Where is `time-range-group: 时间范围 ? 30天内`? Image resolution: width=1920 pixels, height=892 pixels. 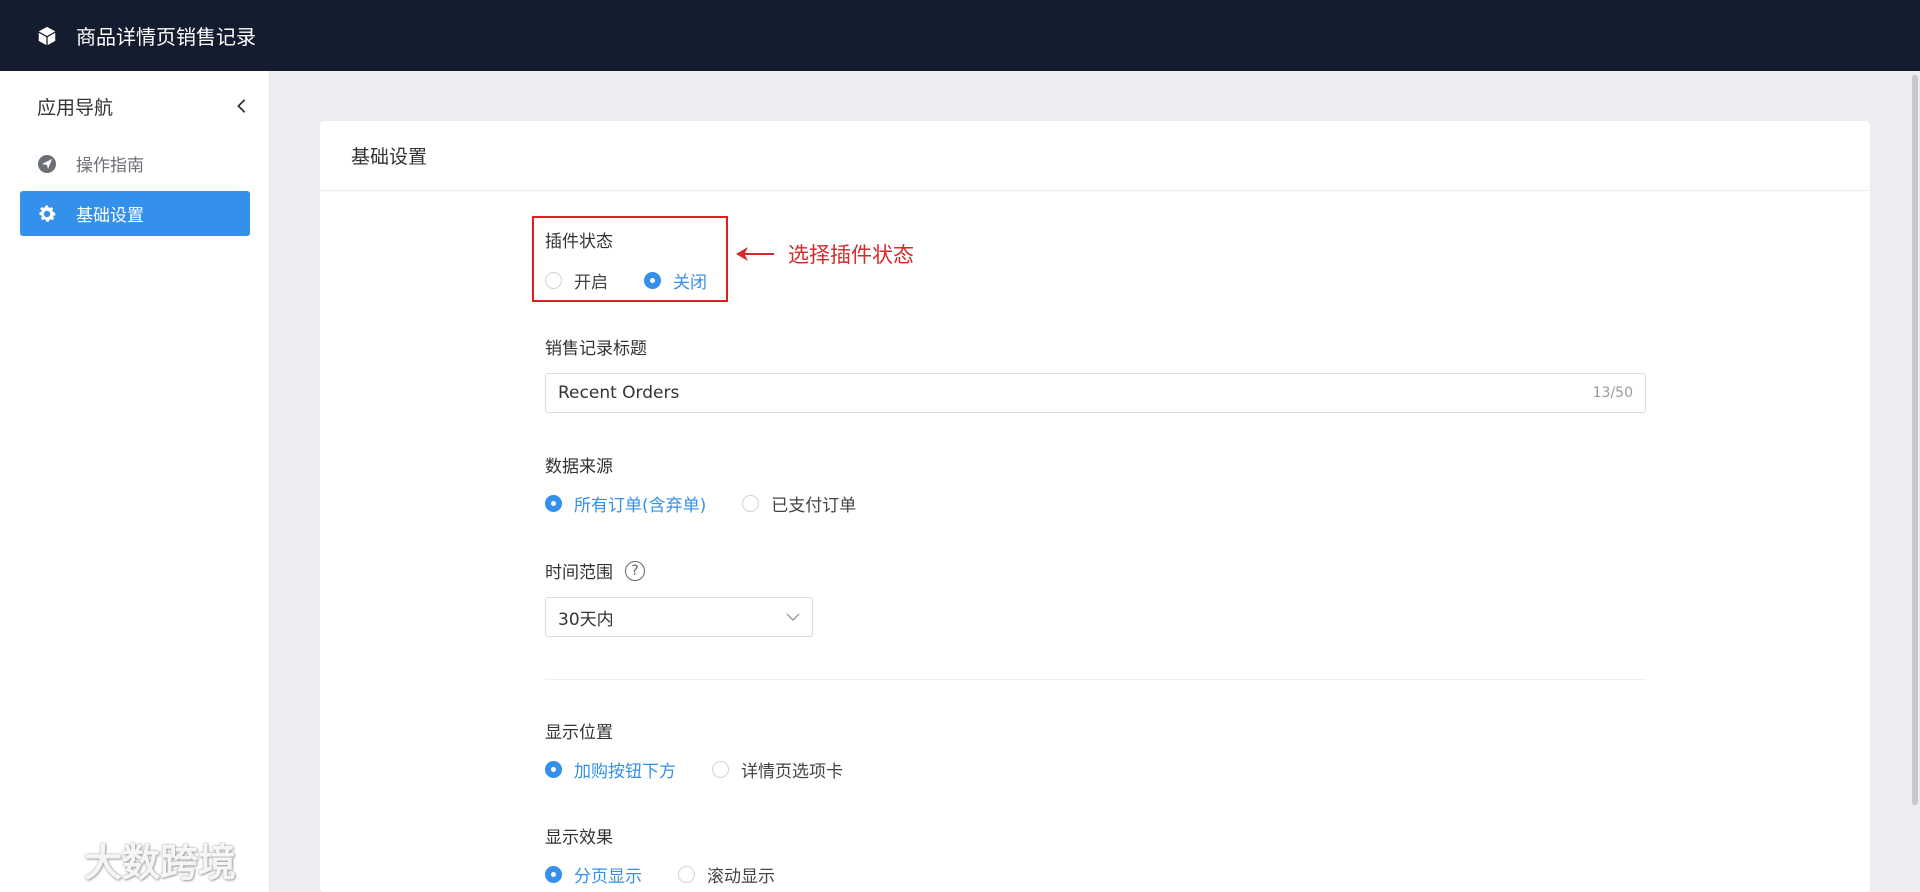
time-range-group: 时间范围 ? 30天内 is located at coordinates (679, 597).